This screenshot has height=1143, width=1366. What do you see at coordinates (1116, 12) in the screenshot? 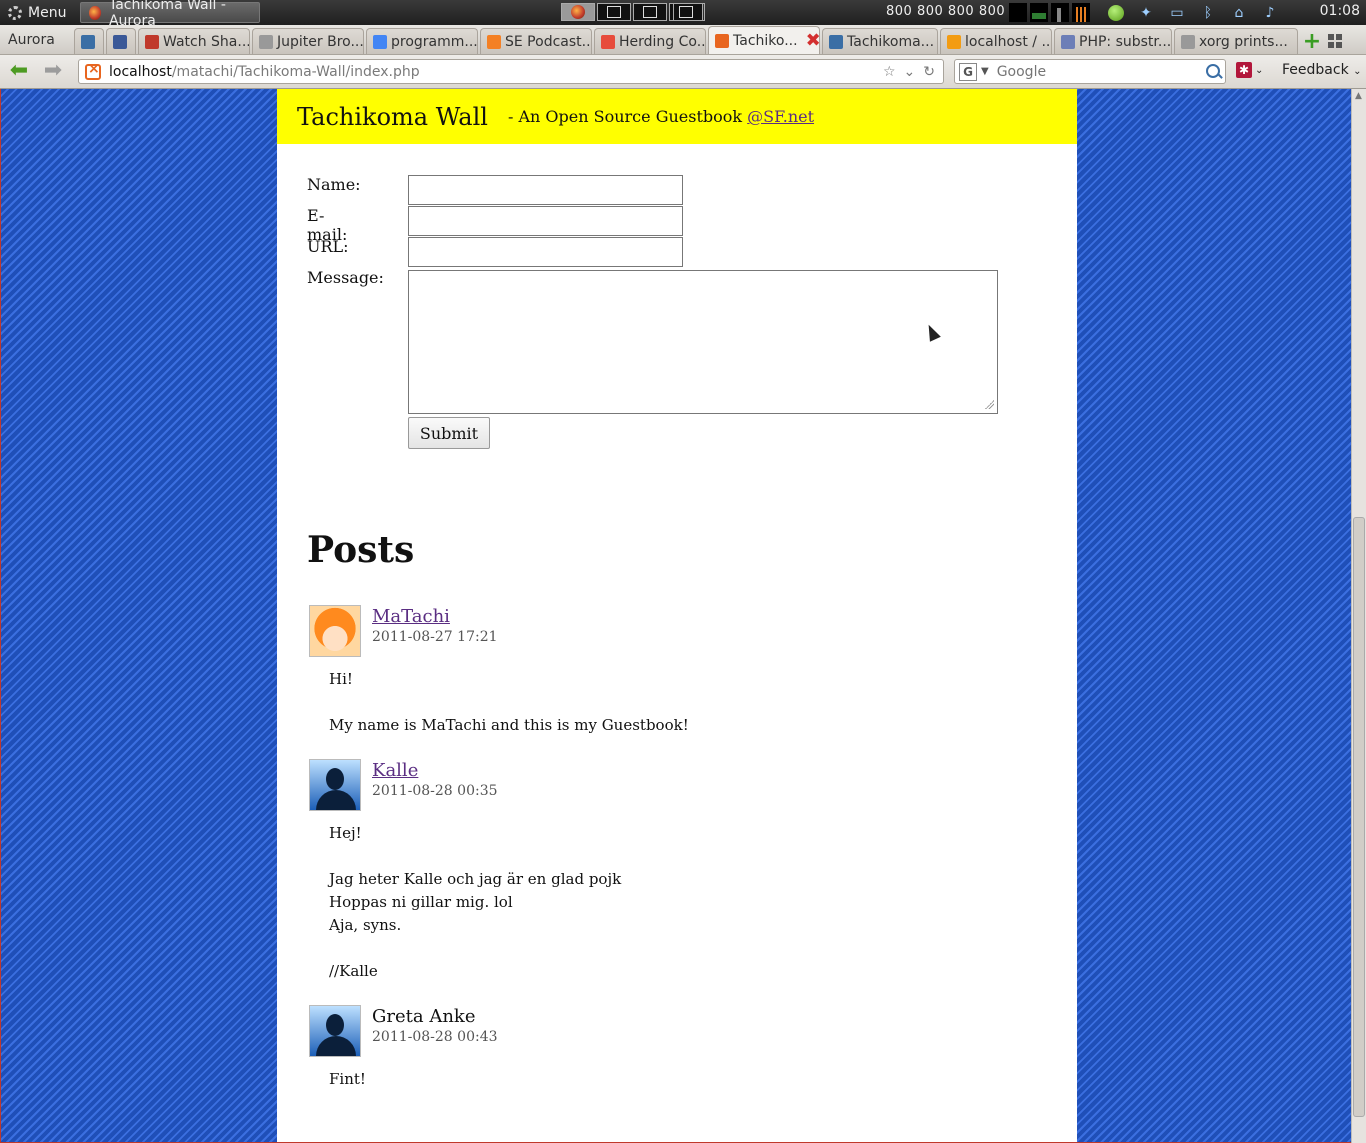
I see `status-online-icon` at bounding box center [1116, 12].